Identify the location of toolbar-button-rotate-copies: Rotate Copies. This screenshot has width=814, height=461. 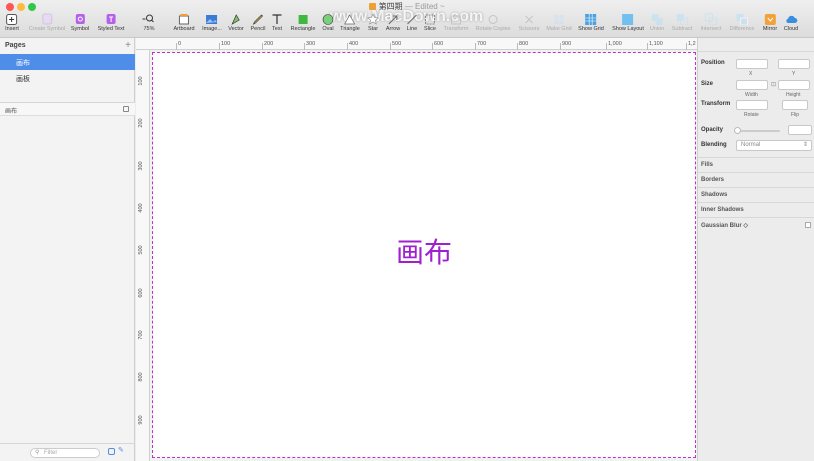
(493, 25).